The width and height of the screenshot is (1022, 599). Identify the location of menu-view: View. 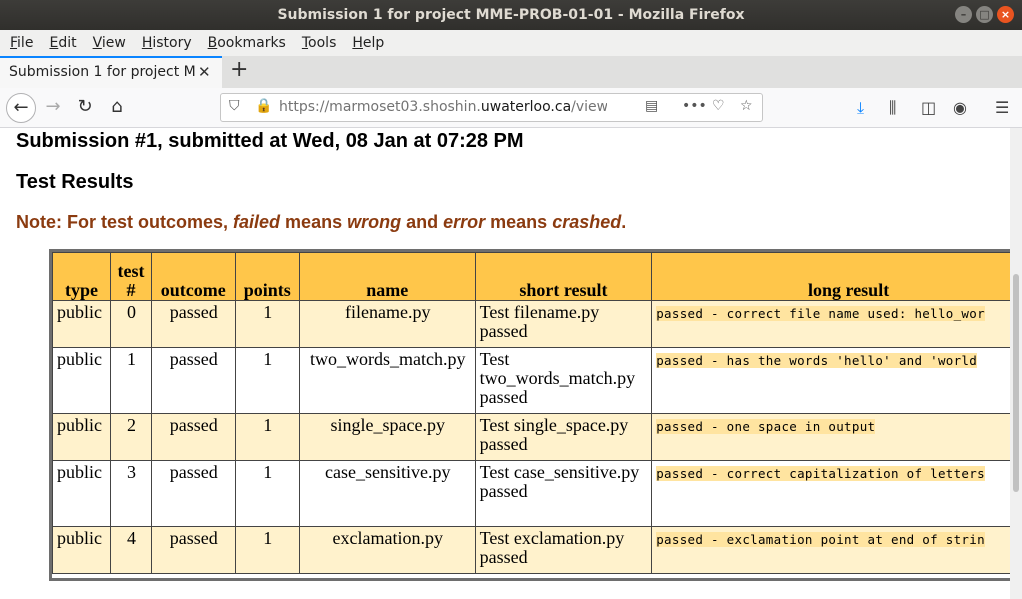
(109, 43).